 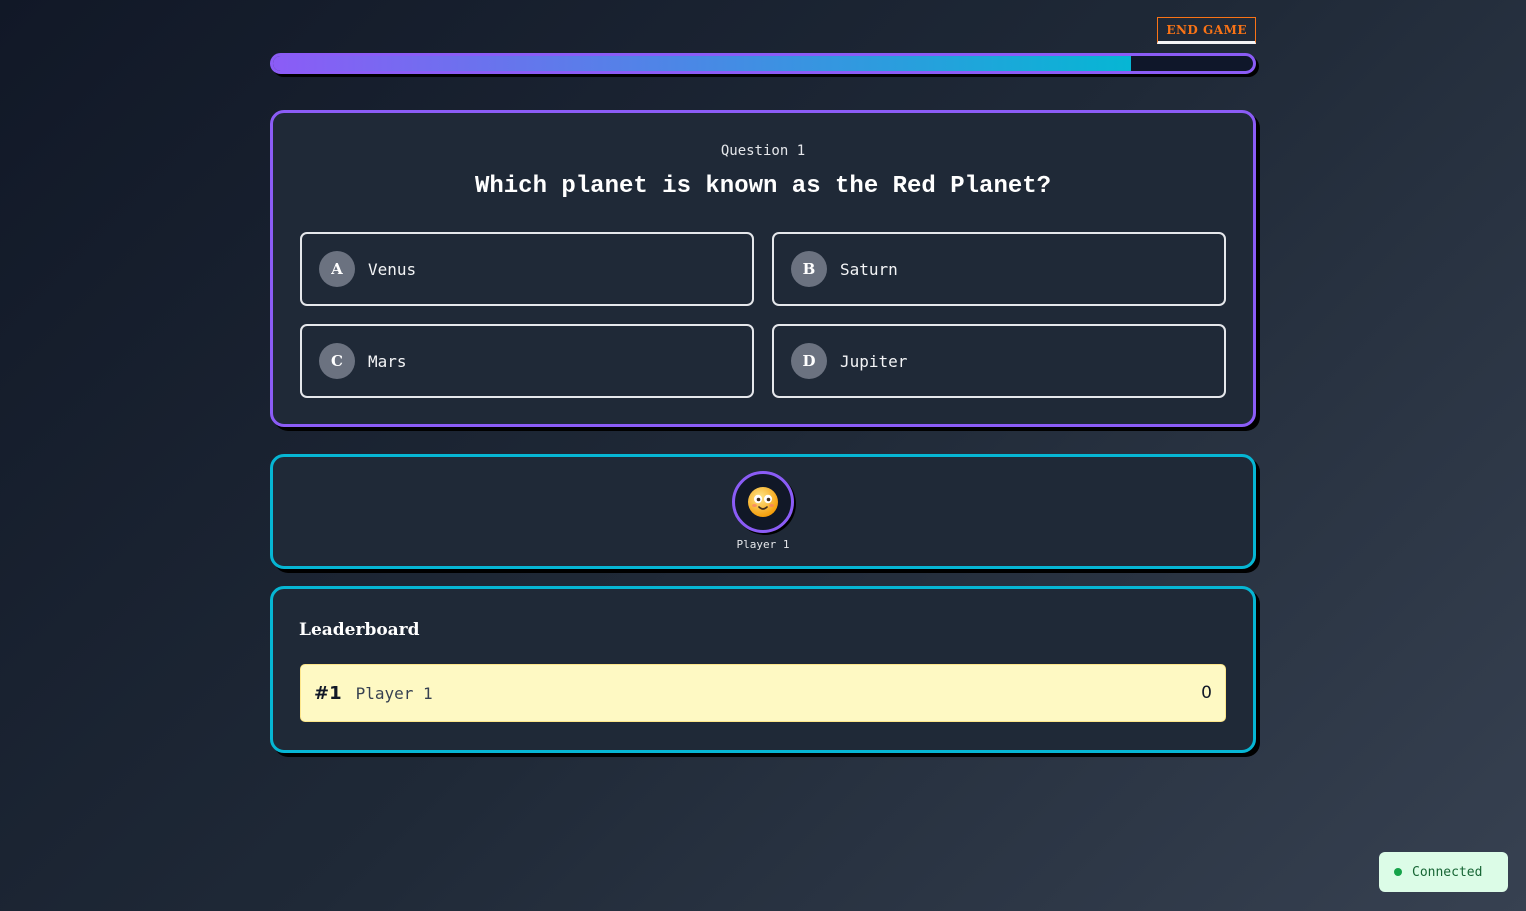 I want to click on smiling-face-icon, so click(x=763, y=502).